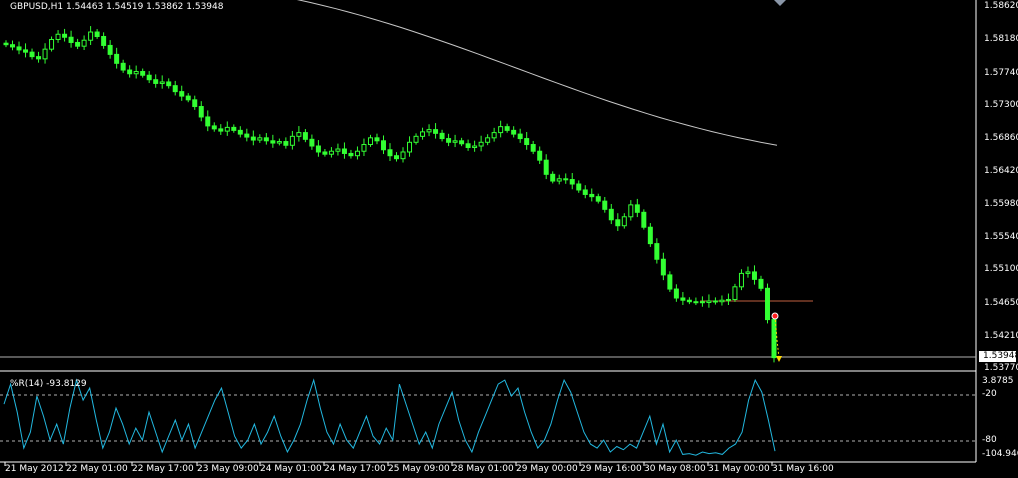 This screenshot has width=1018, height=478. Describe the element at coordinates (537, 73) in the screenshot. I see `moving-average-line` at that location.